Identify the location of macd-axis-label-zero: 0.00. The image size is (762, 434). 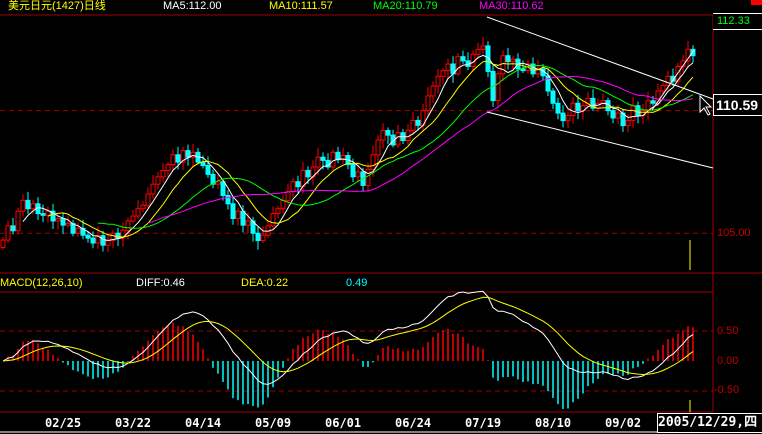
(728, 361).